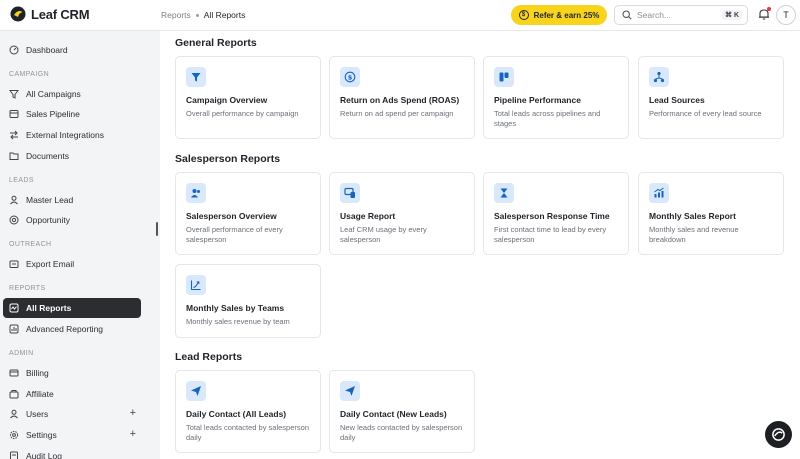 The width and height of the screenshot is (800, 459). What do you see at coordinates (769, 9) in the screenshot?
I see `notification-dot` at bounding box center [769, 9].